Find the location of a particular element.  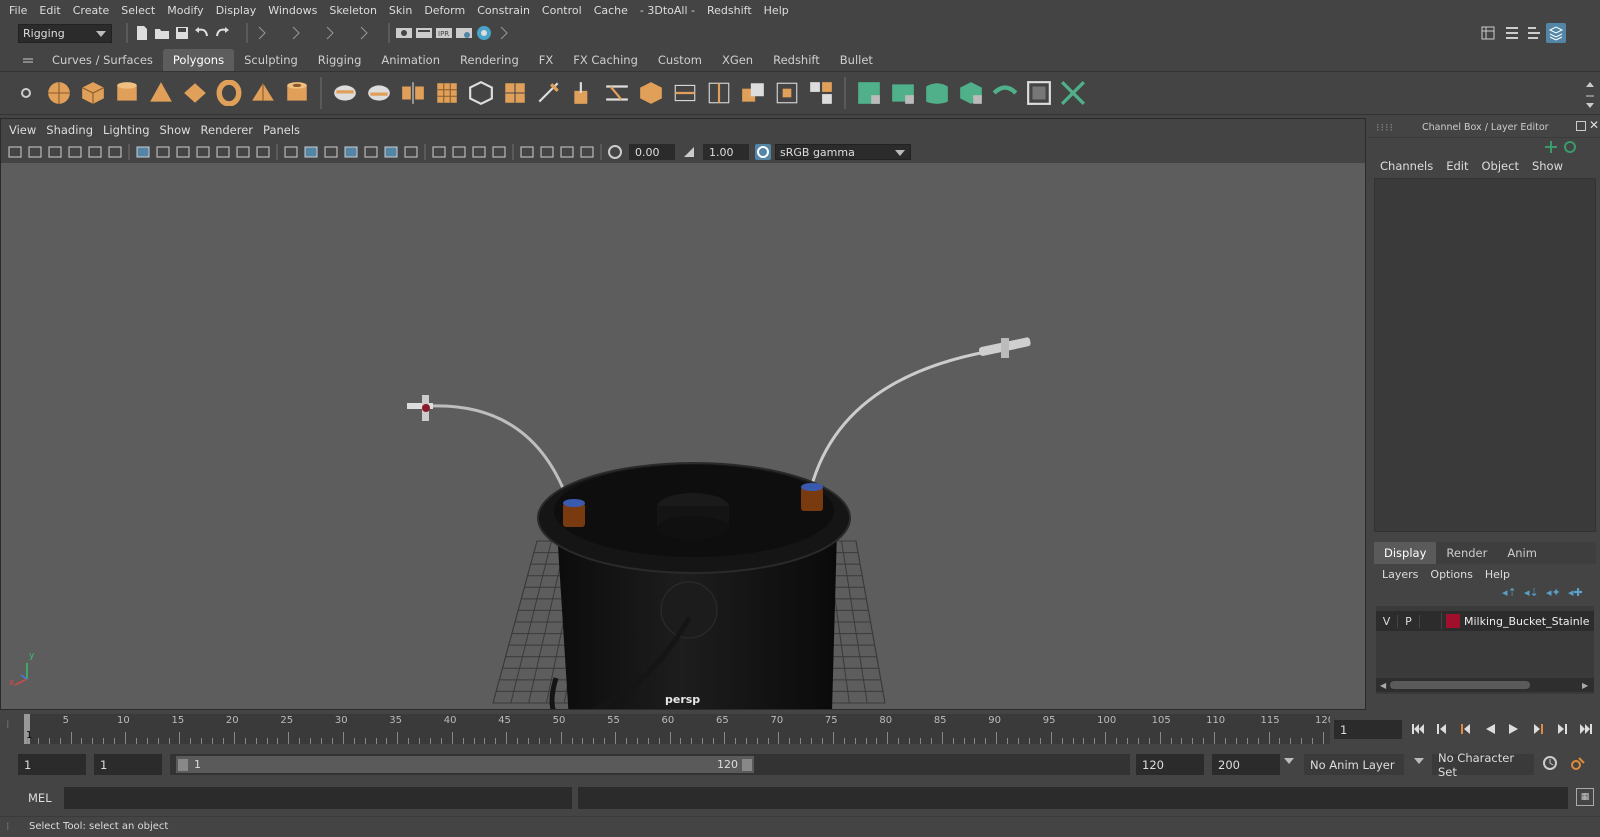

channel-box-area is located at coordinates (1485, 355).